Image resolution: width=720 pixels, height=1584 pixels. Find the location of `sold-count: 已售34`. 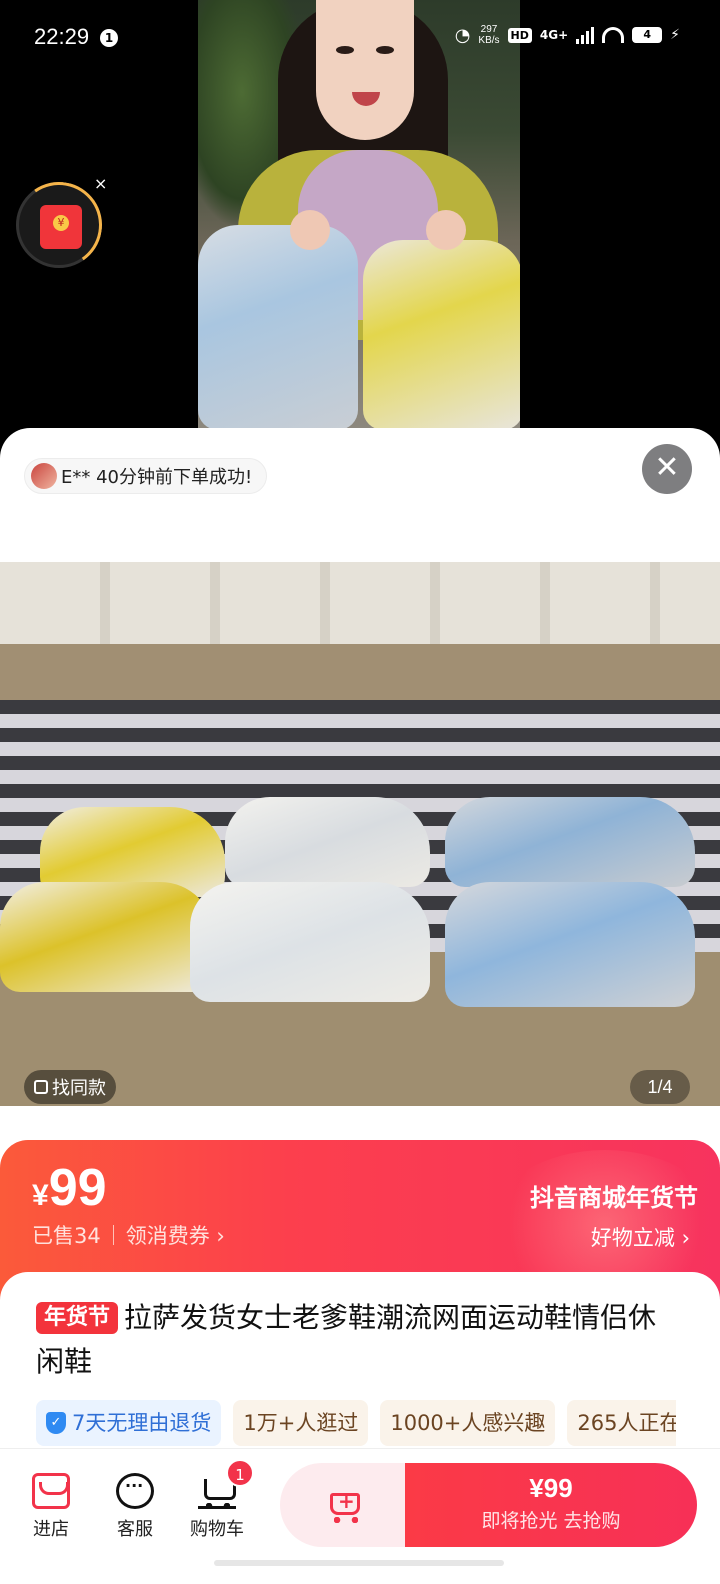

sold-count: 已售34 is located at coordinates (66, 1236).